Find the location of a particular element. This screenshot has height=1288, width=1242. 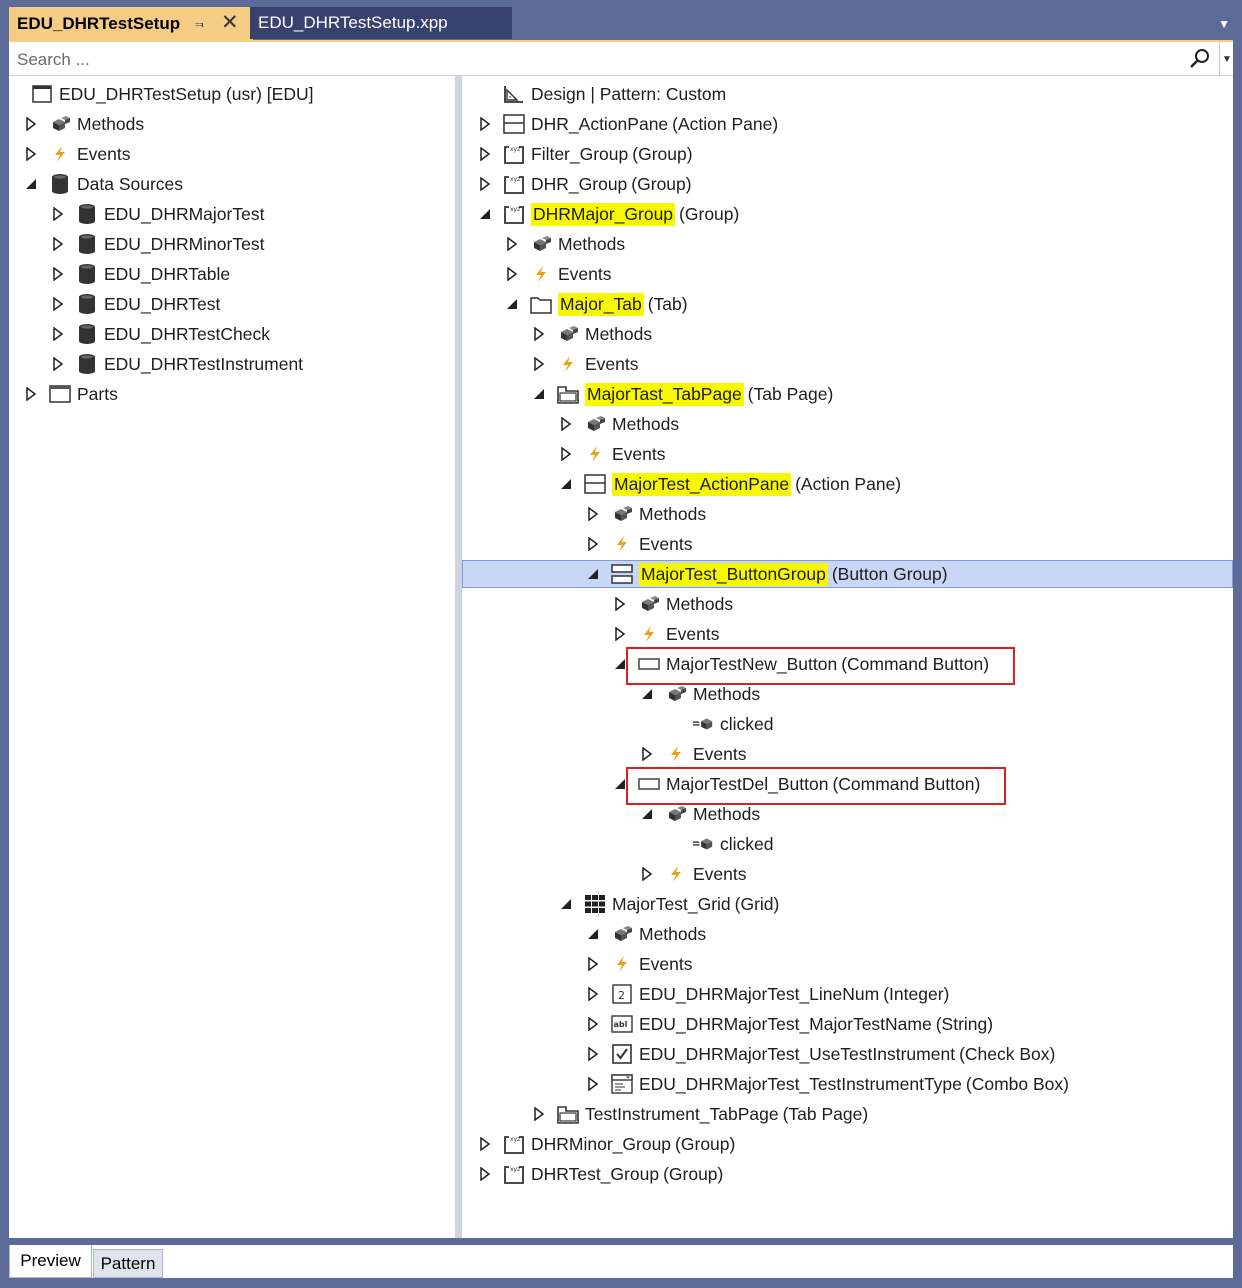

tab-preview: Preview is located at coordinates (50, 1261).